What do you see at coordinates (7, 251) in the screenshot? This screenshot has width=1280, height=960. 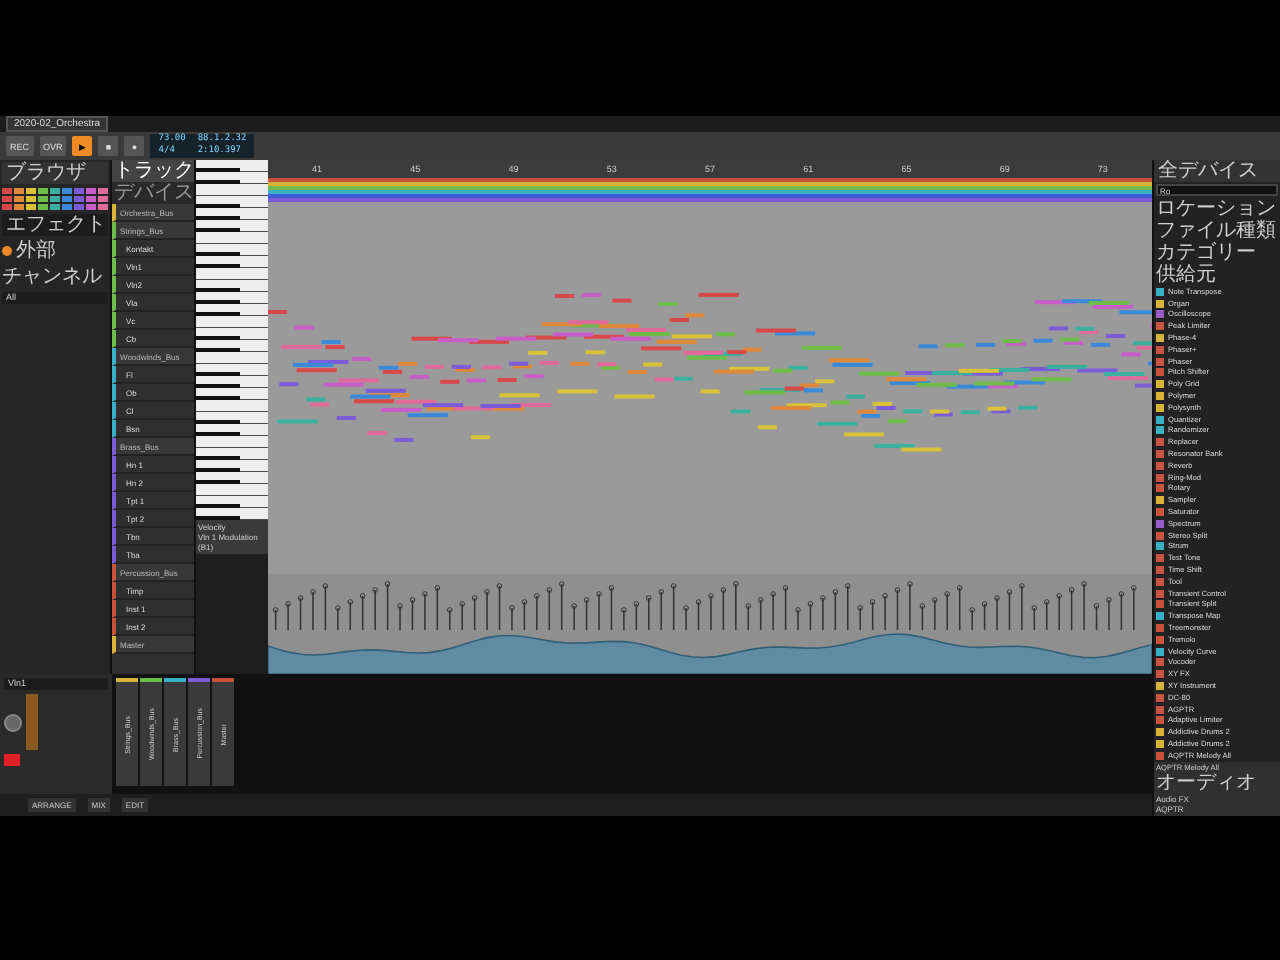 I see `circle-icon` at bounding box center [7, 251].